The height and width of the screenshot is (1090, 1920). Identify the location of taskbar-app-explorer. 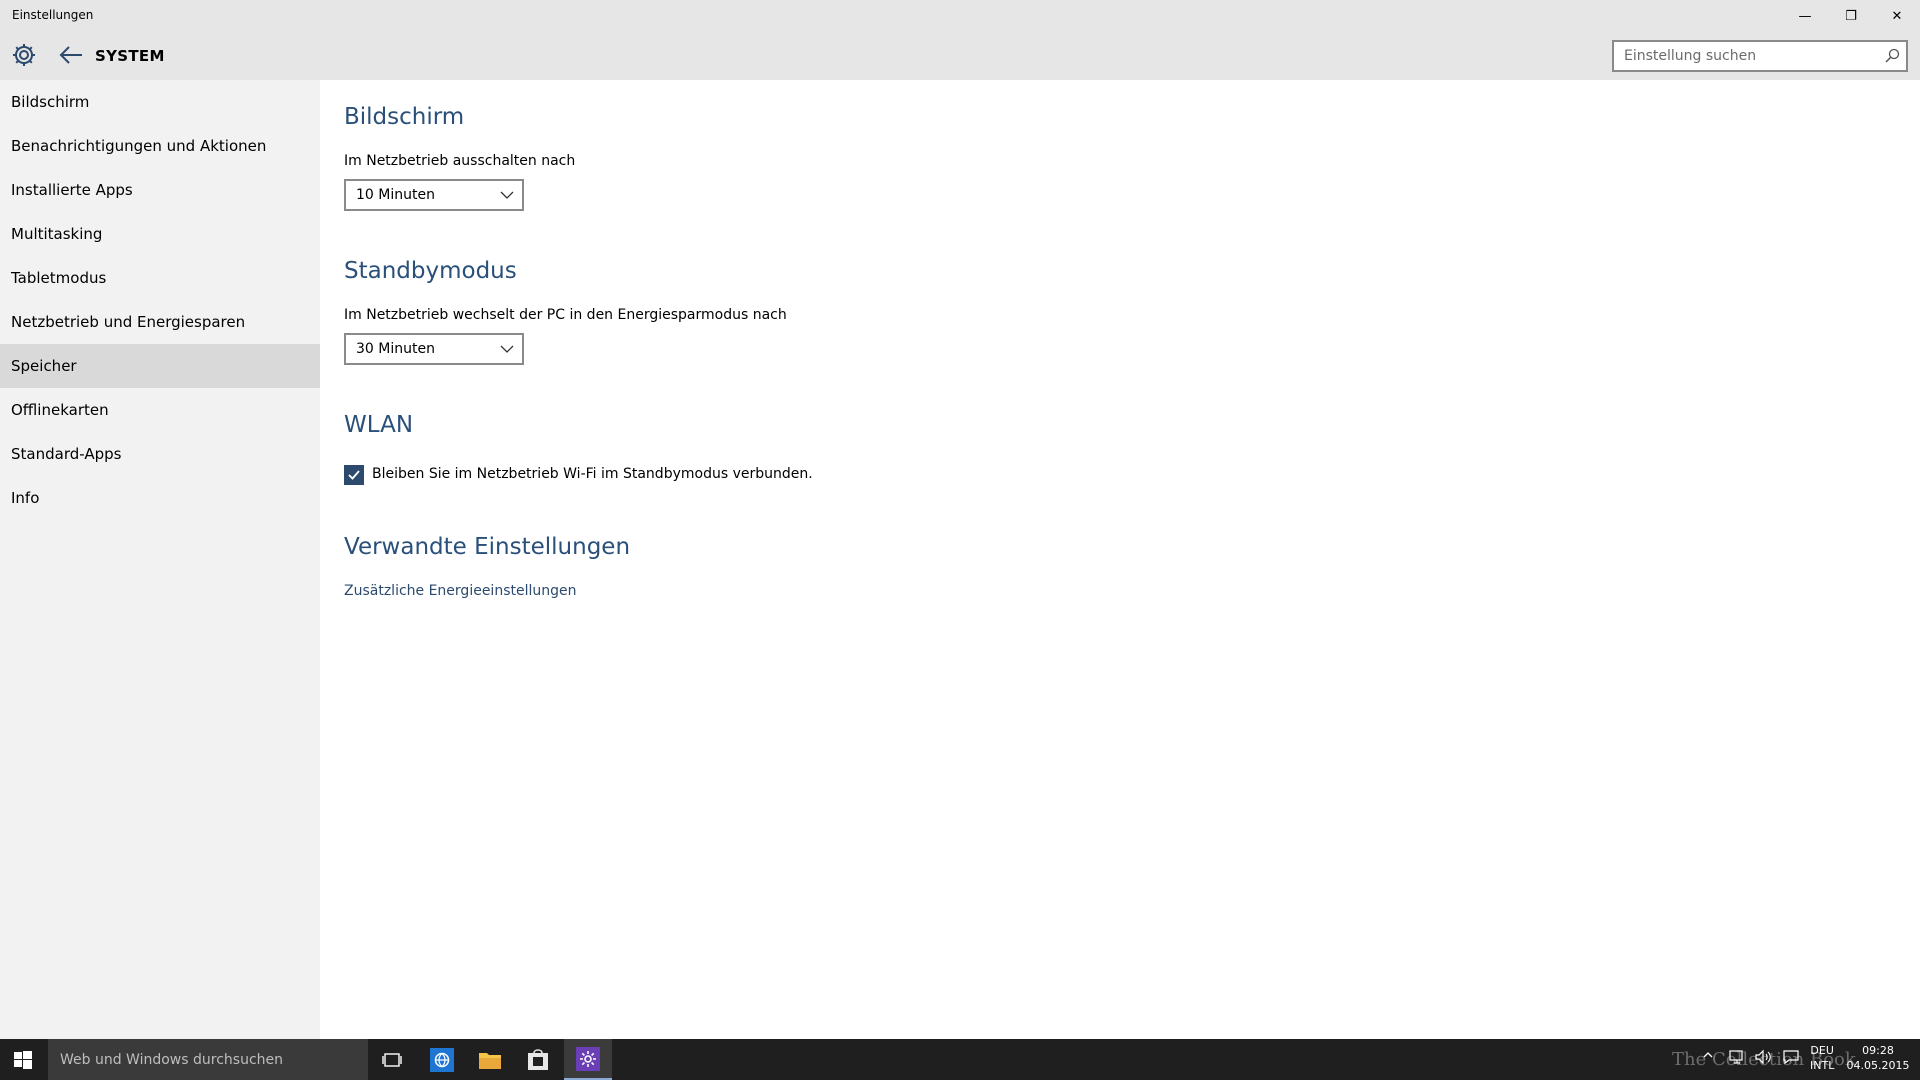
(490, 1059).